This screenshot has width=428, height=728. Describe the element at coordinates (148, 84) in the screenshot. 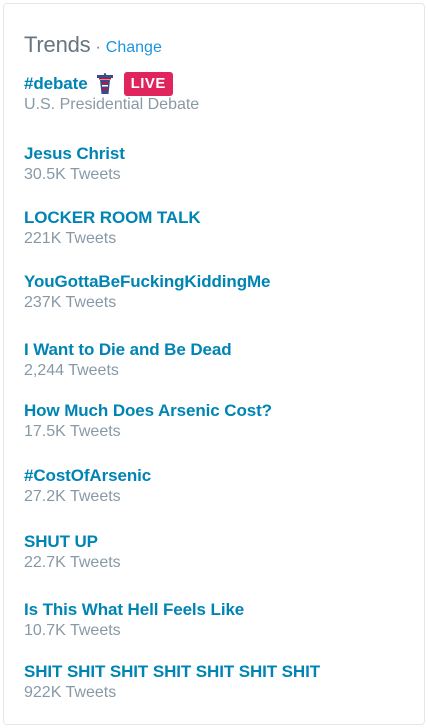

I see `live-badge: LIVE` at that location.